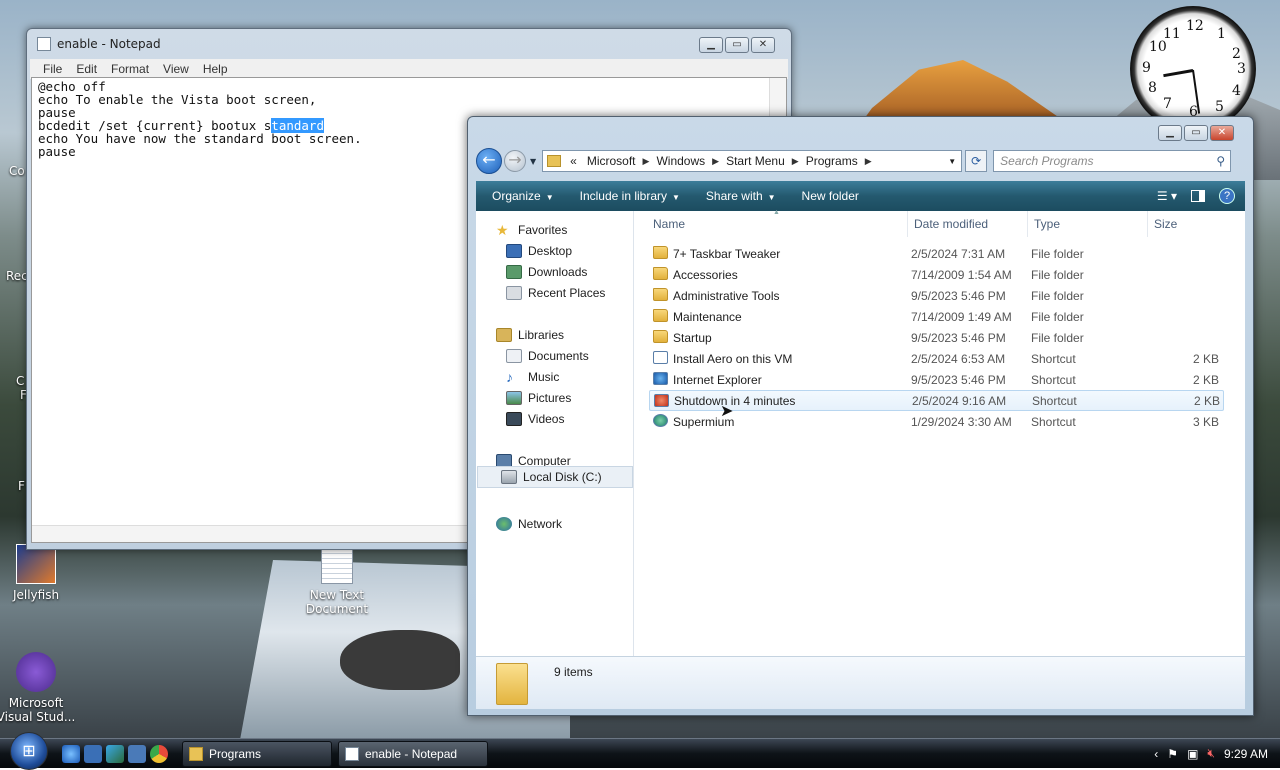 Image resolution: width=1280 pixels, height=770 pixels. I want to click on search-placeholder: Search Programs, so click(1047, 161).